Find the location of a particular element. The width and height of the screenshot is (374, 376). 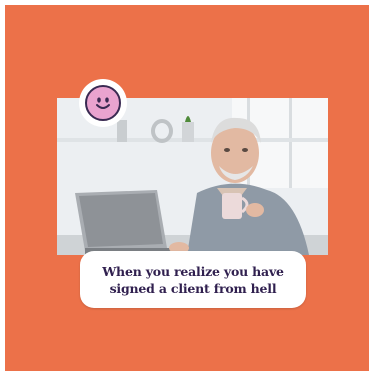

smiley-sticker is located at coordinates (103, 103).